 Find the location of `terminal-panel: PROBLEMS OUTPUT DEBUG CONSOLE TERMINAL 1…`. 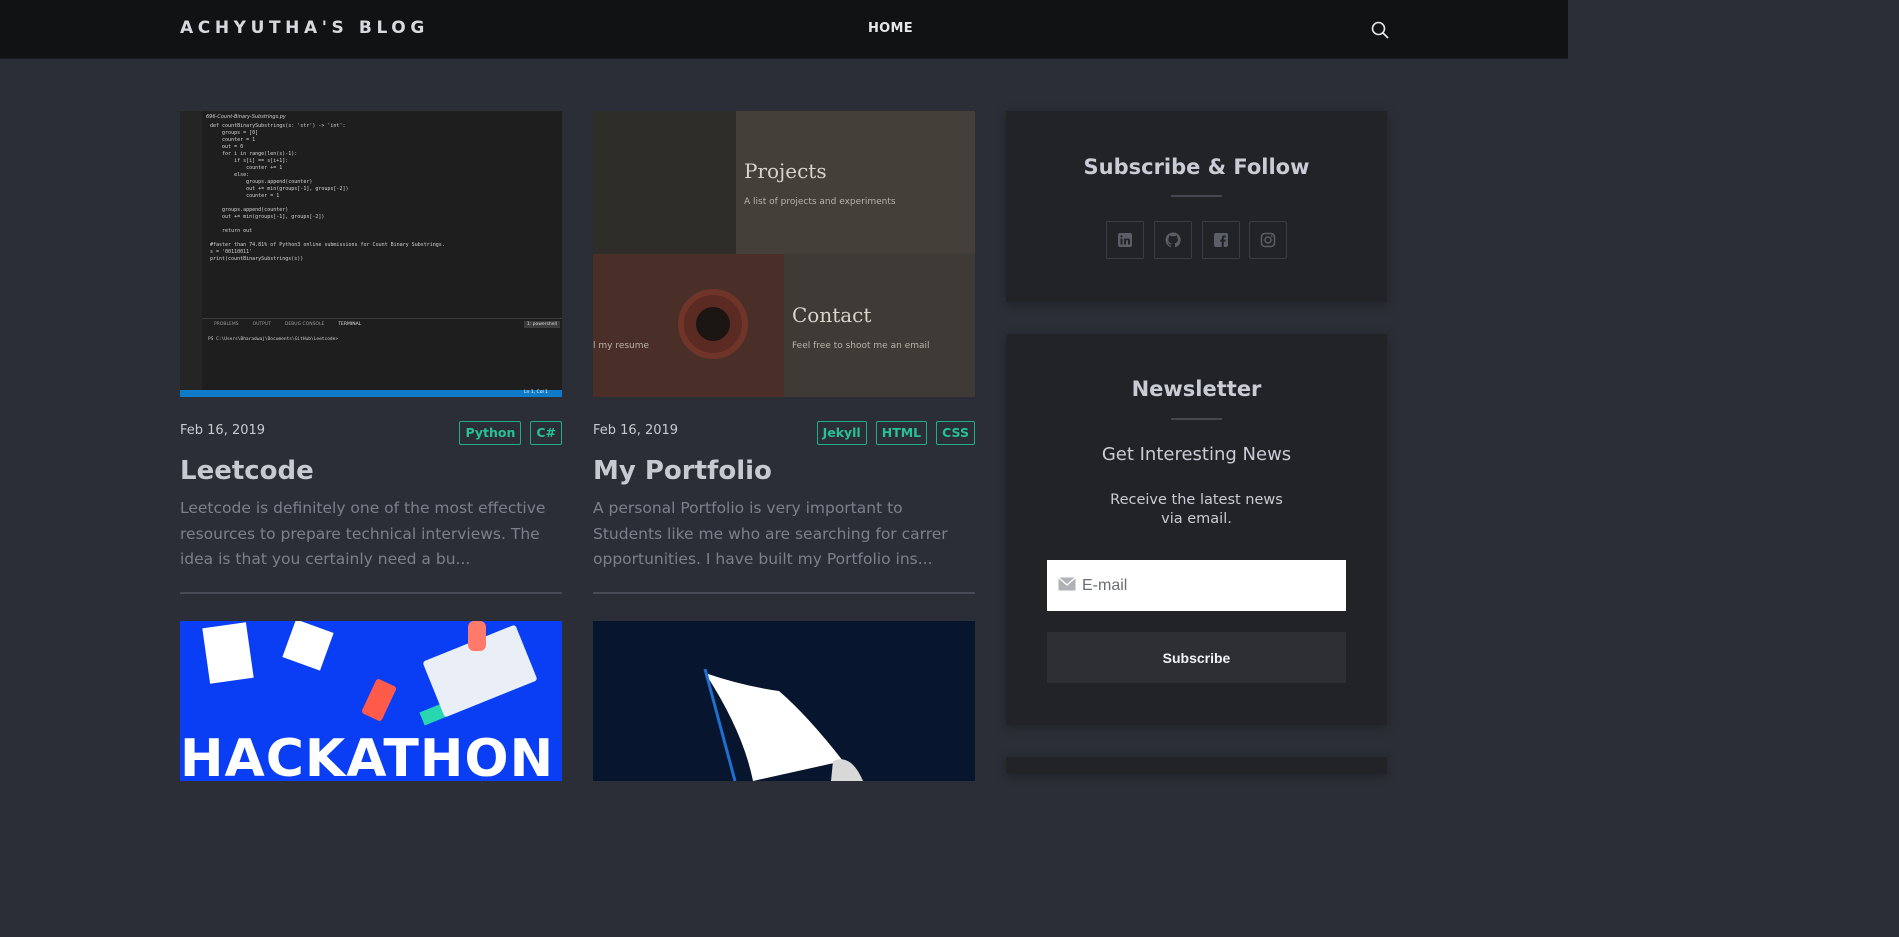

terminal-panel: PROBLEMS OUTPUT DEBUG CONSOLE TERMINAL 1… is located at coordinates (382, 354).